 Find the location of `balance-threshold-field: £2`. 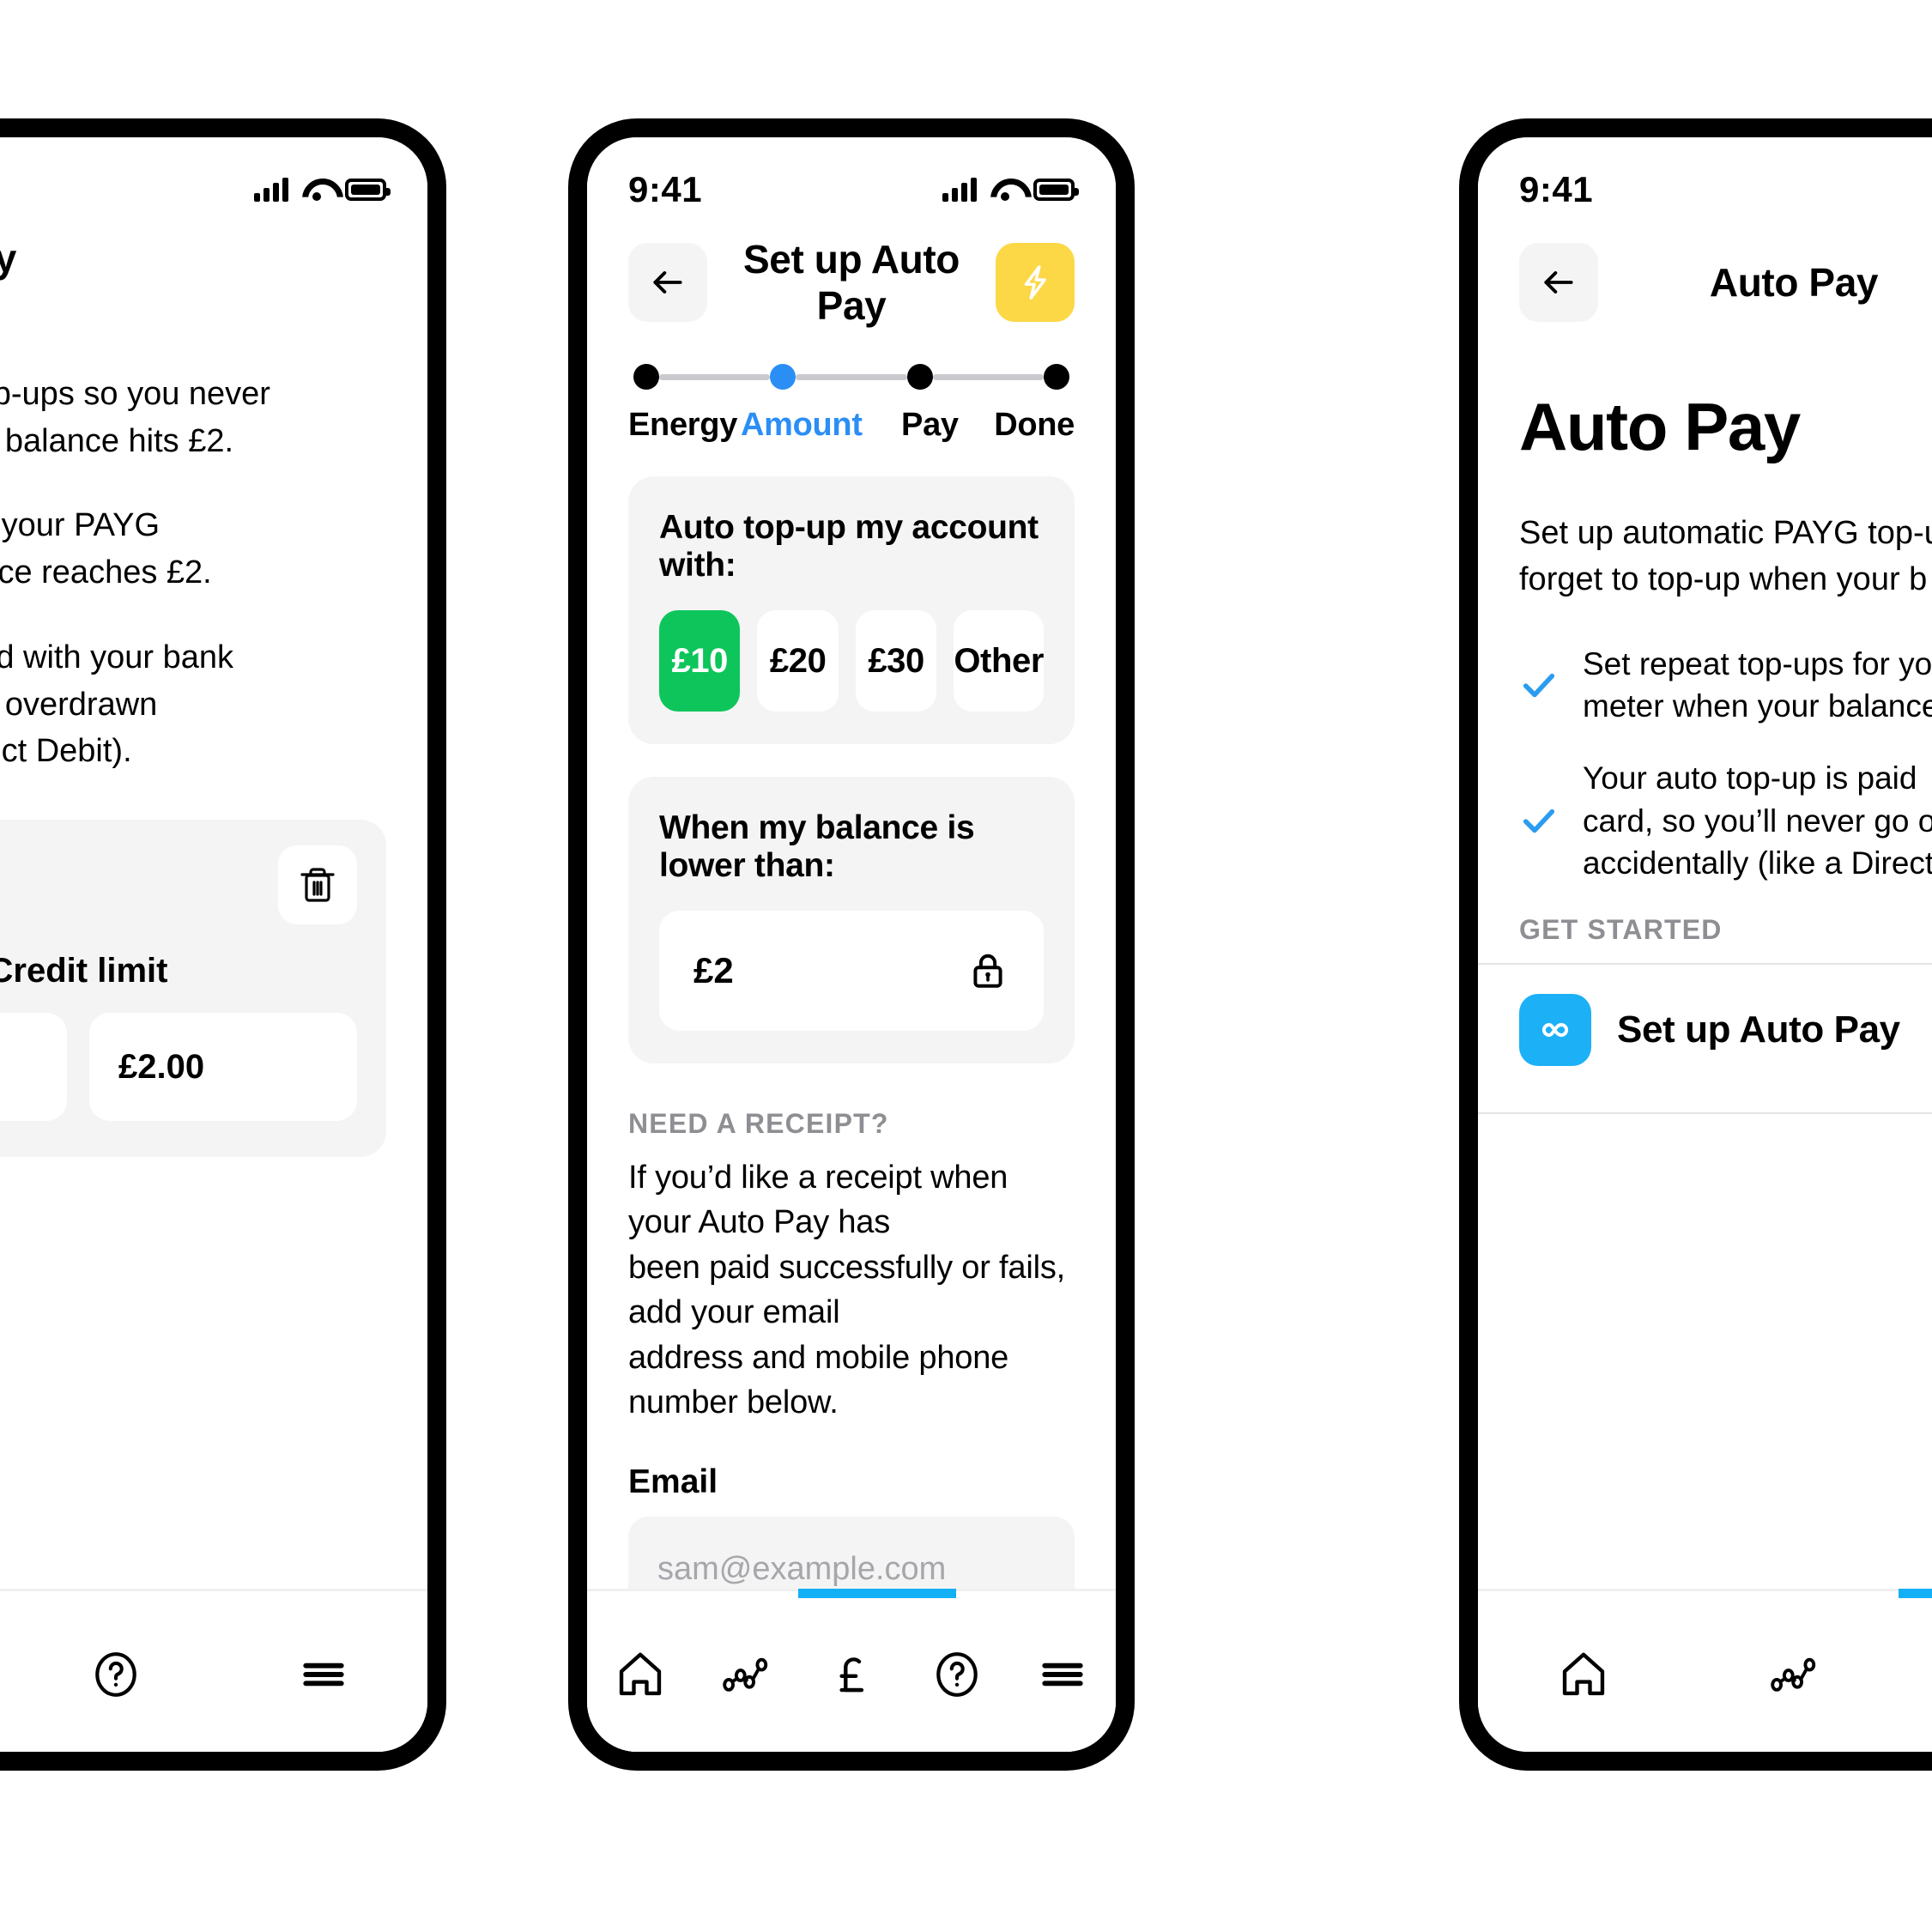

balance-threshold-field: £2 is located at coordinates (852, 971).